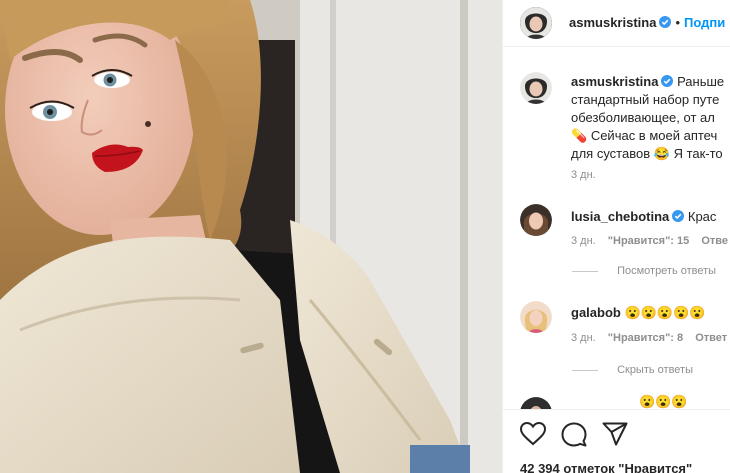  I want to click on hide-replies-button: Скрыть ответы, so click(632, 370).